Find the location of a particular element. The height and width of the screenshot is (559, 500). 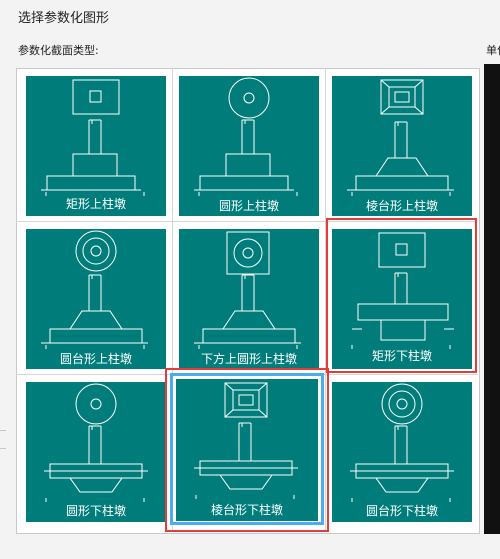

frustum-upper-pier-icon is located at coordinates (400, 137).